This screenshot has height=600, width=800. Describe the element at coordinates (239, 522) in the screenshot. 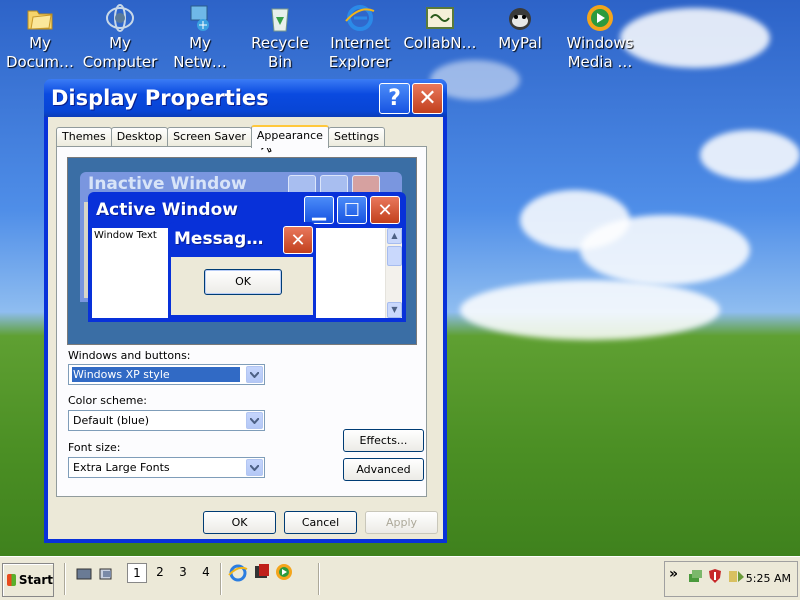

I see `ok-button: OK` at that location.